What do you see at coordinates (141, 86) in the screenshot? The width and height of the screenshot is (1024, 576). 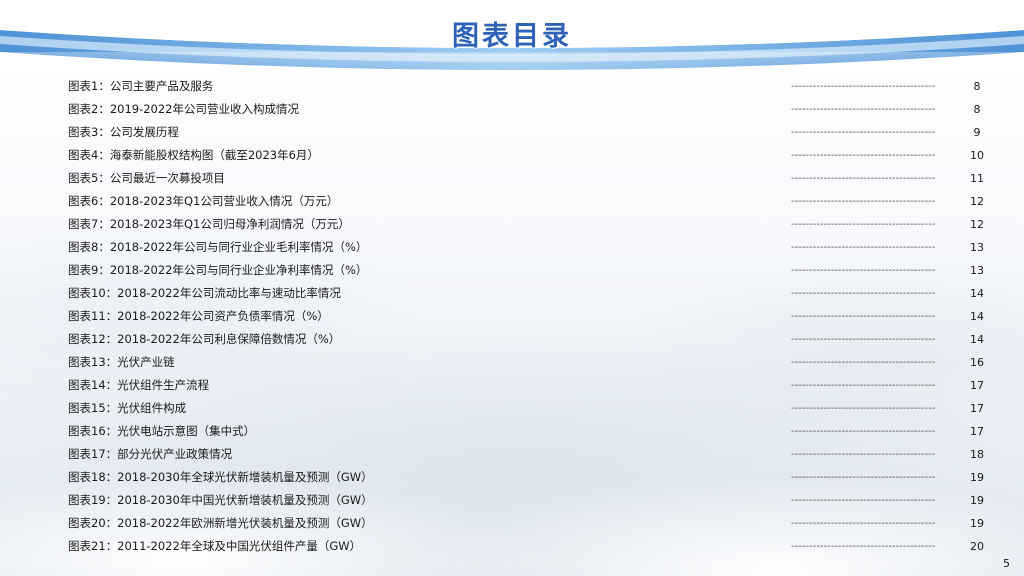 I see `toc-entry-label: 图表1：公司主要产品及服务` at bounding box center [141, 86].